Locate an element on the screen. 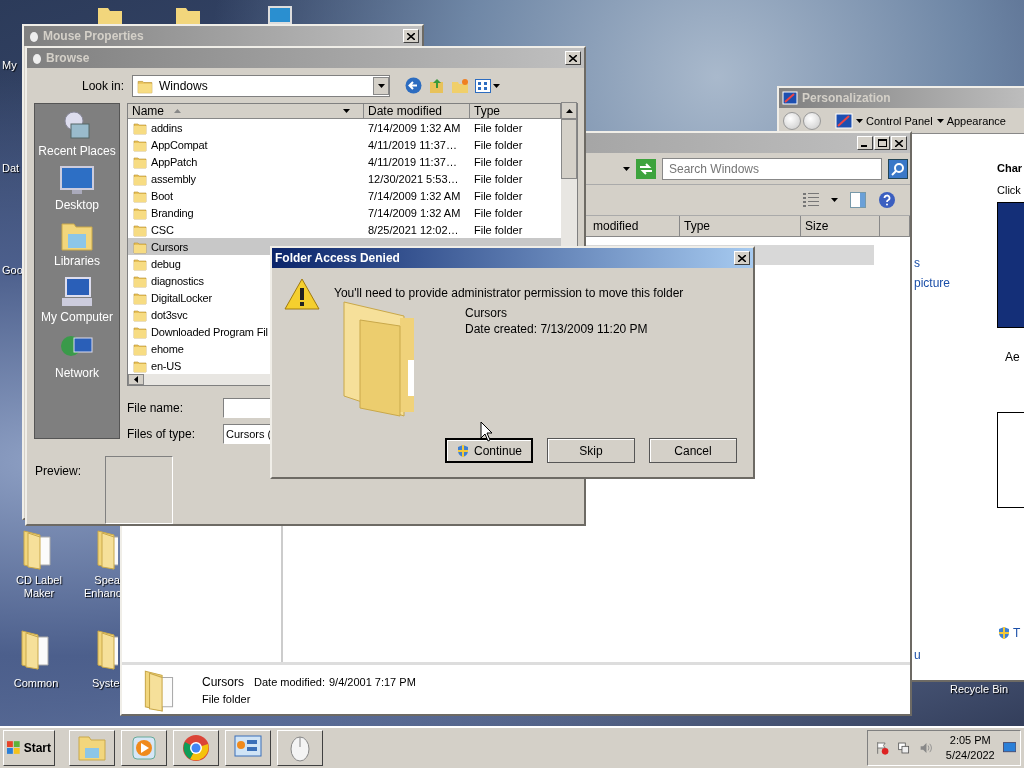  file-name: Boot is located at coordinates (162, 195).